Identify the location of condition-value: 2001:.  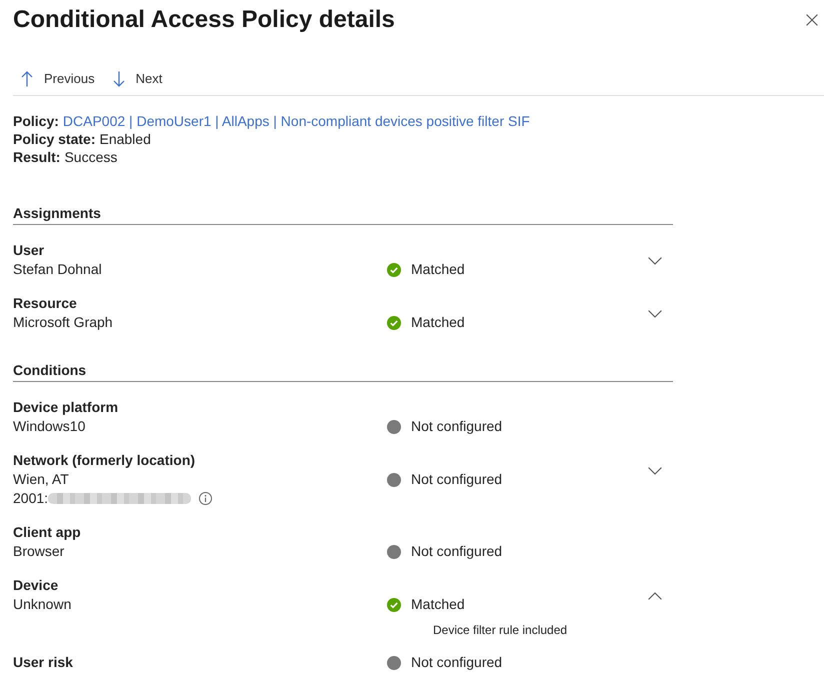
(30, 498).